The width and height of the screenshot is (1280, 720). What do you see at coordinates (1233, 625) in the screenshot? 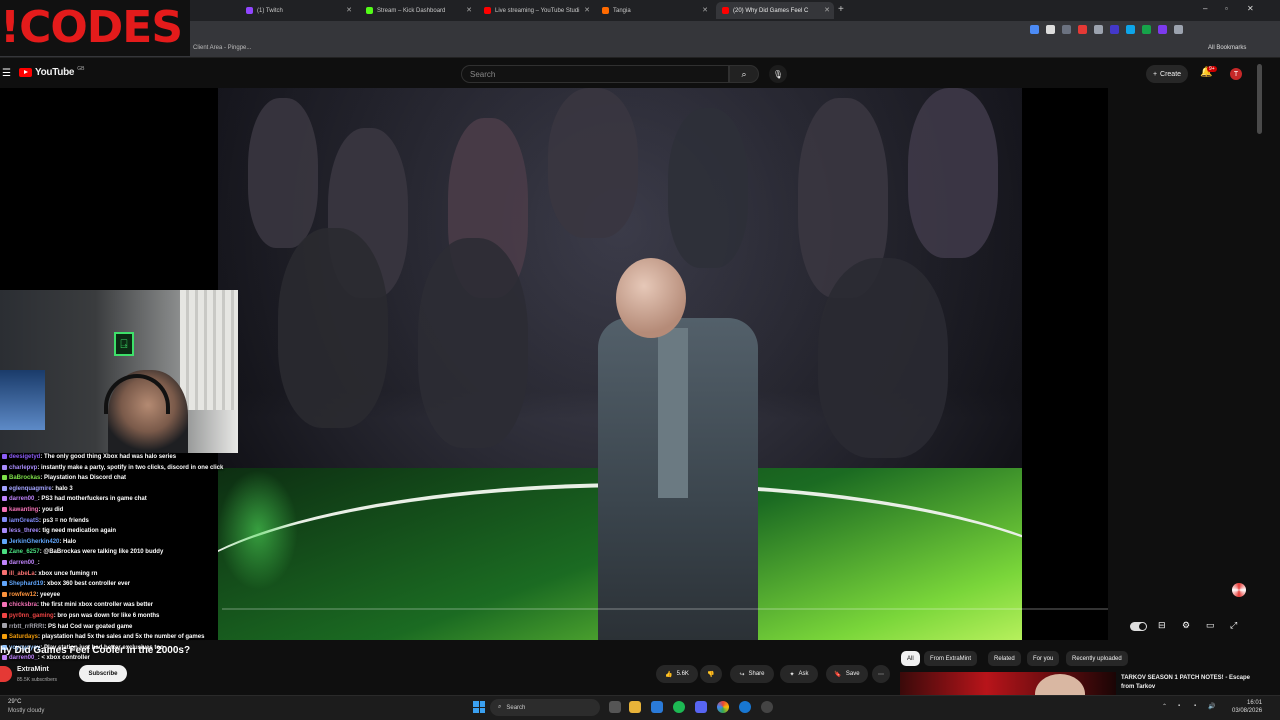
I see `fullscreen-icon: ⤢` at bounding box center [1233, 625].